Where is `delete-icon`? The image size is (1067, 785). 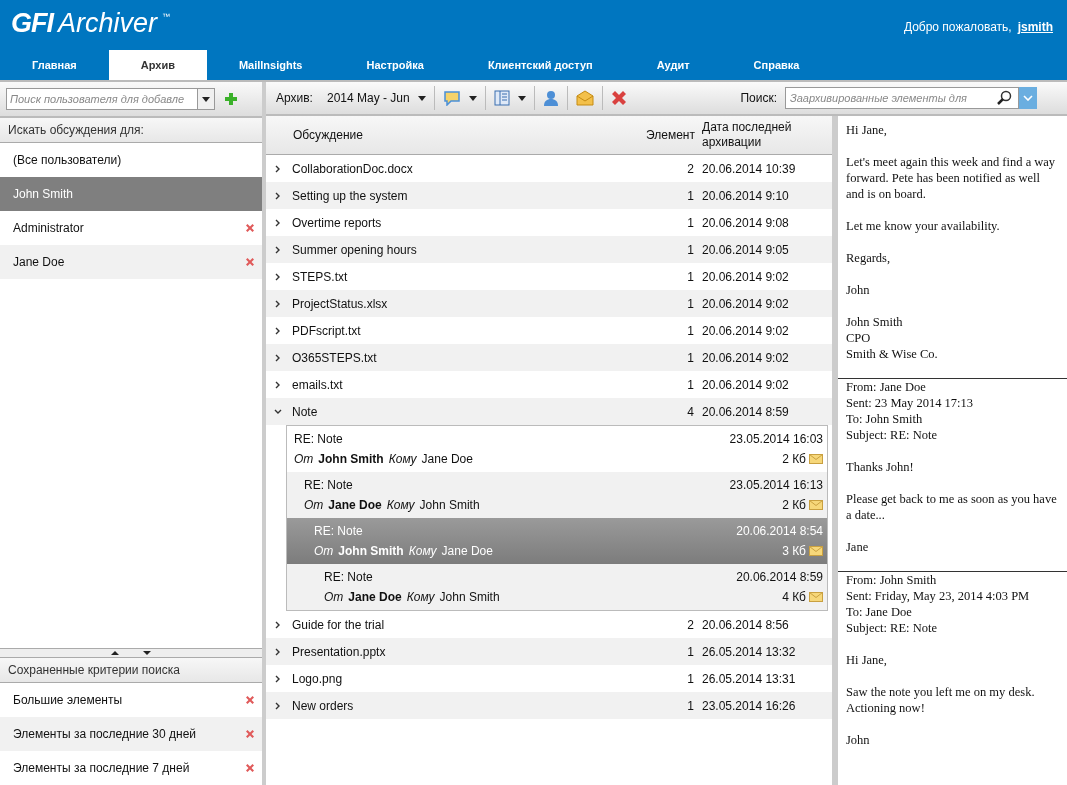
delete-icon is located at coordinates (618, 98).